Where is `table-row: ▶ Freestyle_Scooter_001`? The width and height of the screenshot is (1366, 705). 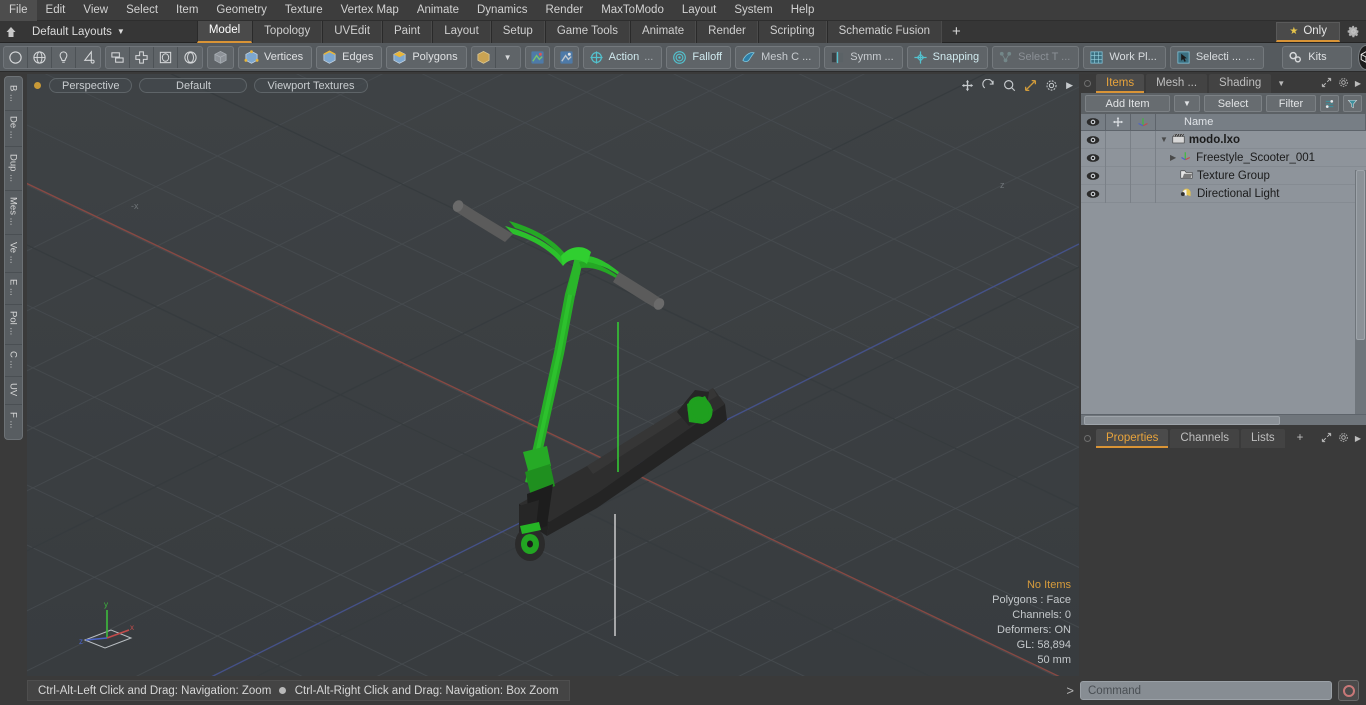 table-row: ▶ Freestyle_Scooter_001 is located at coordinates (1223, 157).